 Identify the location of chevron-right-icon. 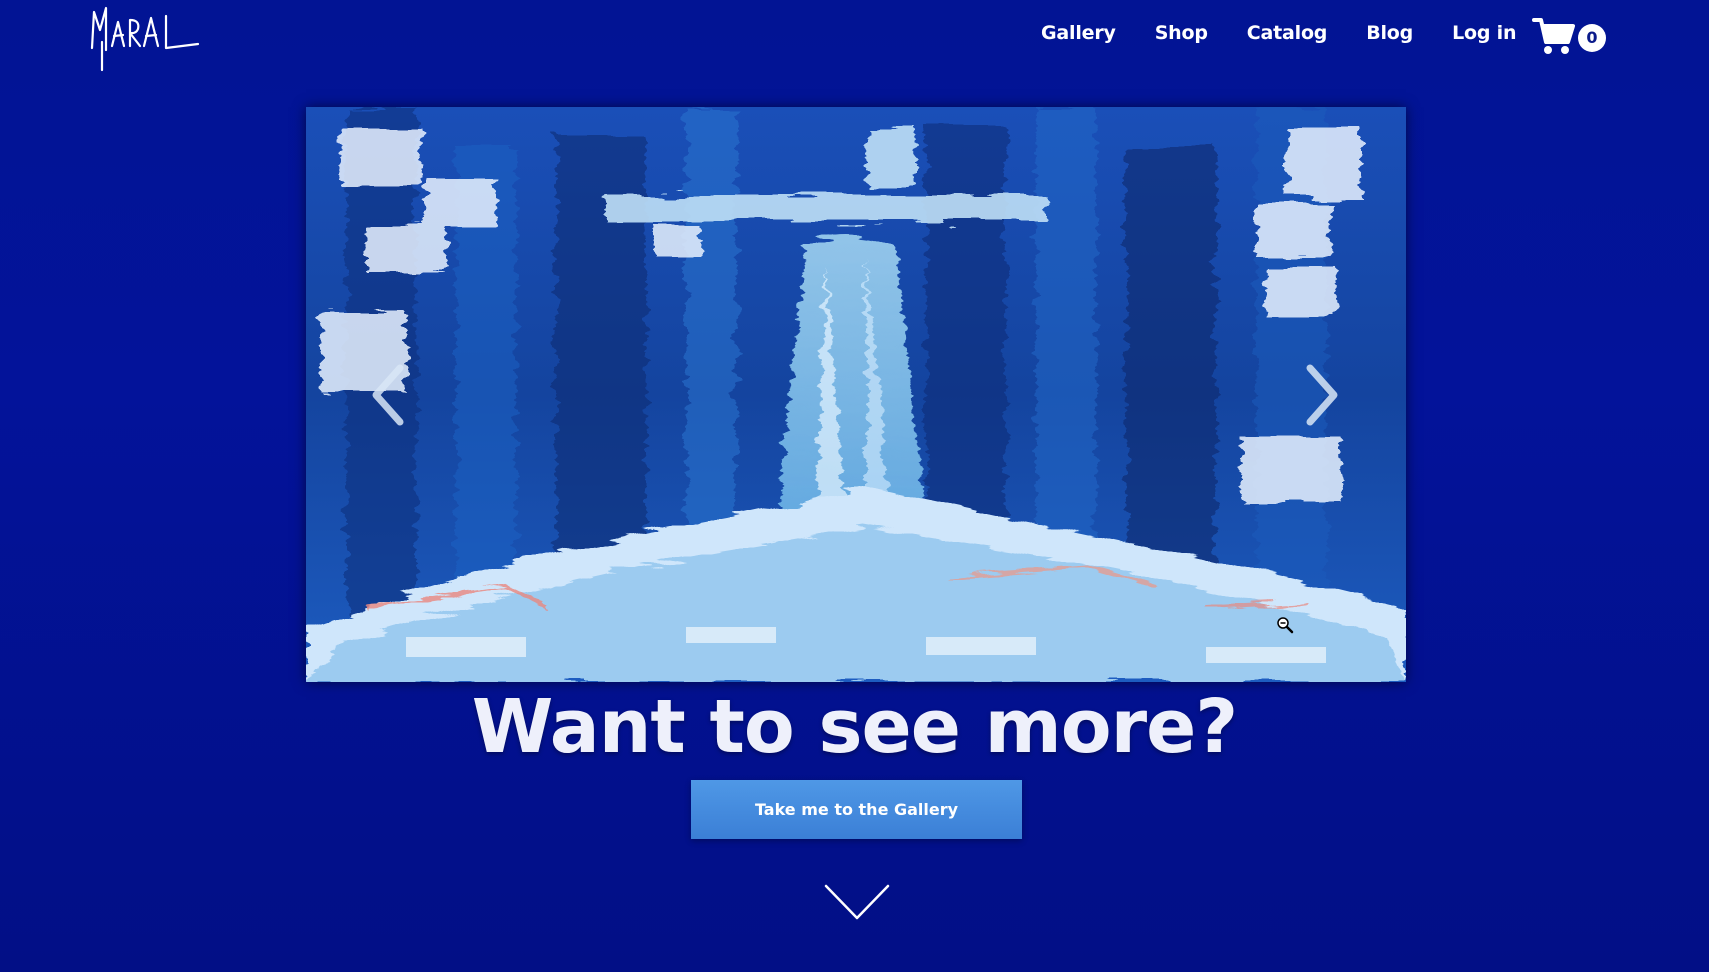
(1322, 395).